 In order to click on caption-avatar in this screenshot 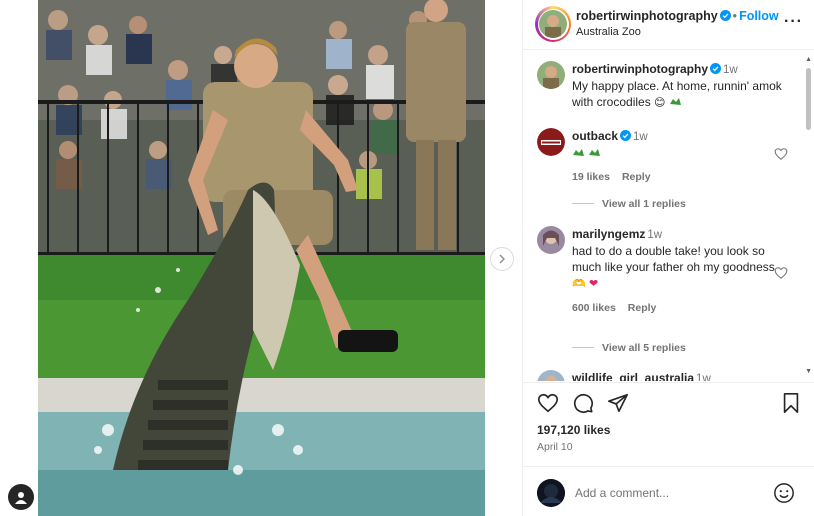, I will do `click(551, 75)`.